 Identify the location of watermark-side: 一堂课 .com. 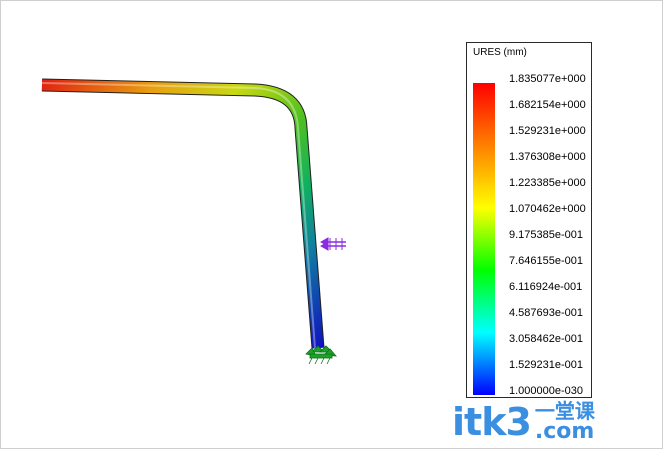
(565, 422).